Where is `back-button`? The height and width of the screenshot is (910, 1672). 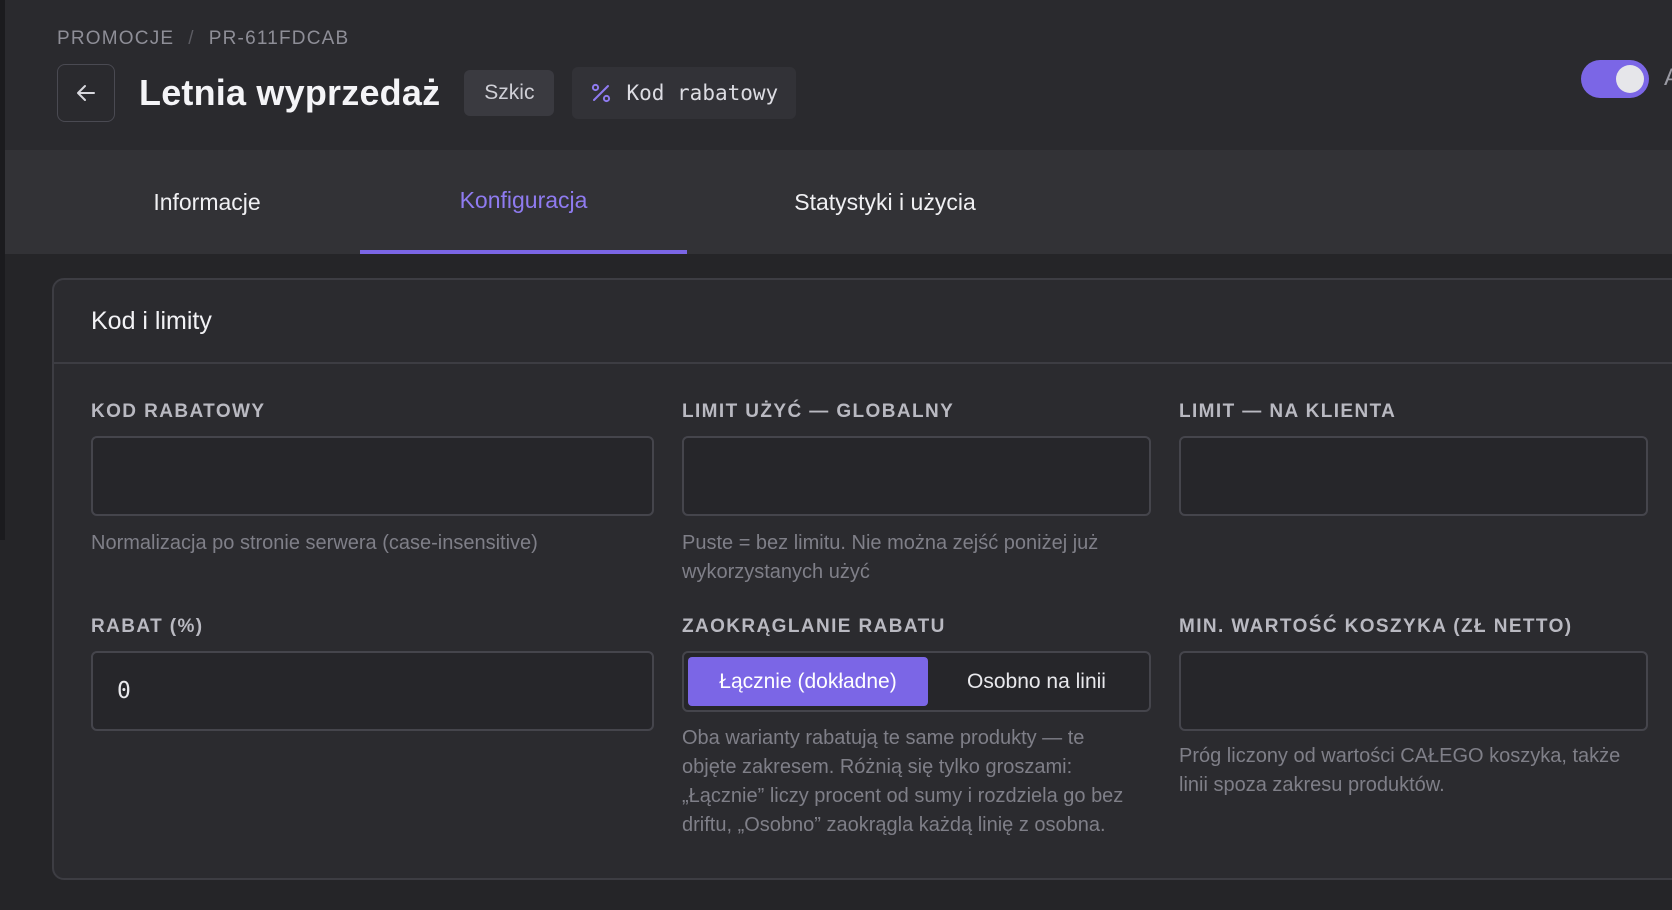 back-button is located at coordinates (86, 93).